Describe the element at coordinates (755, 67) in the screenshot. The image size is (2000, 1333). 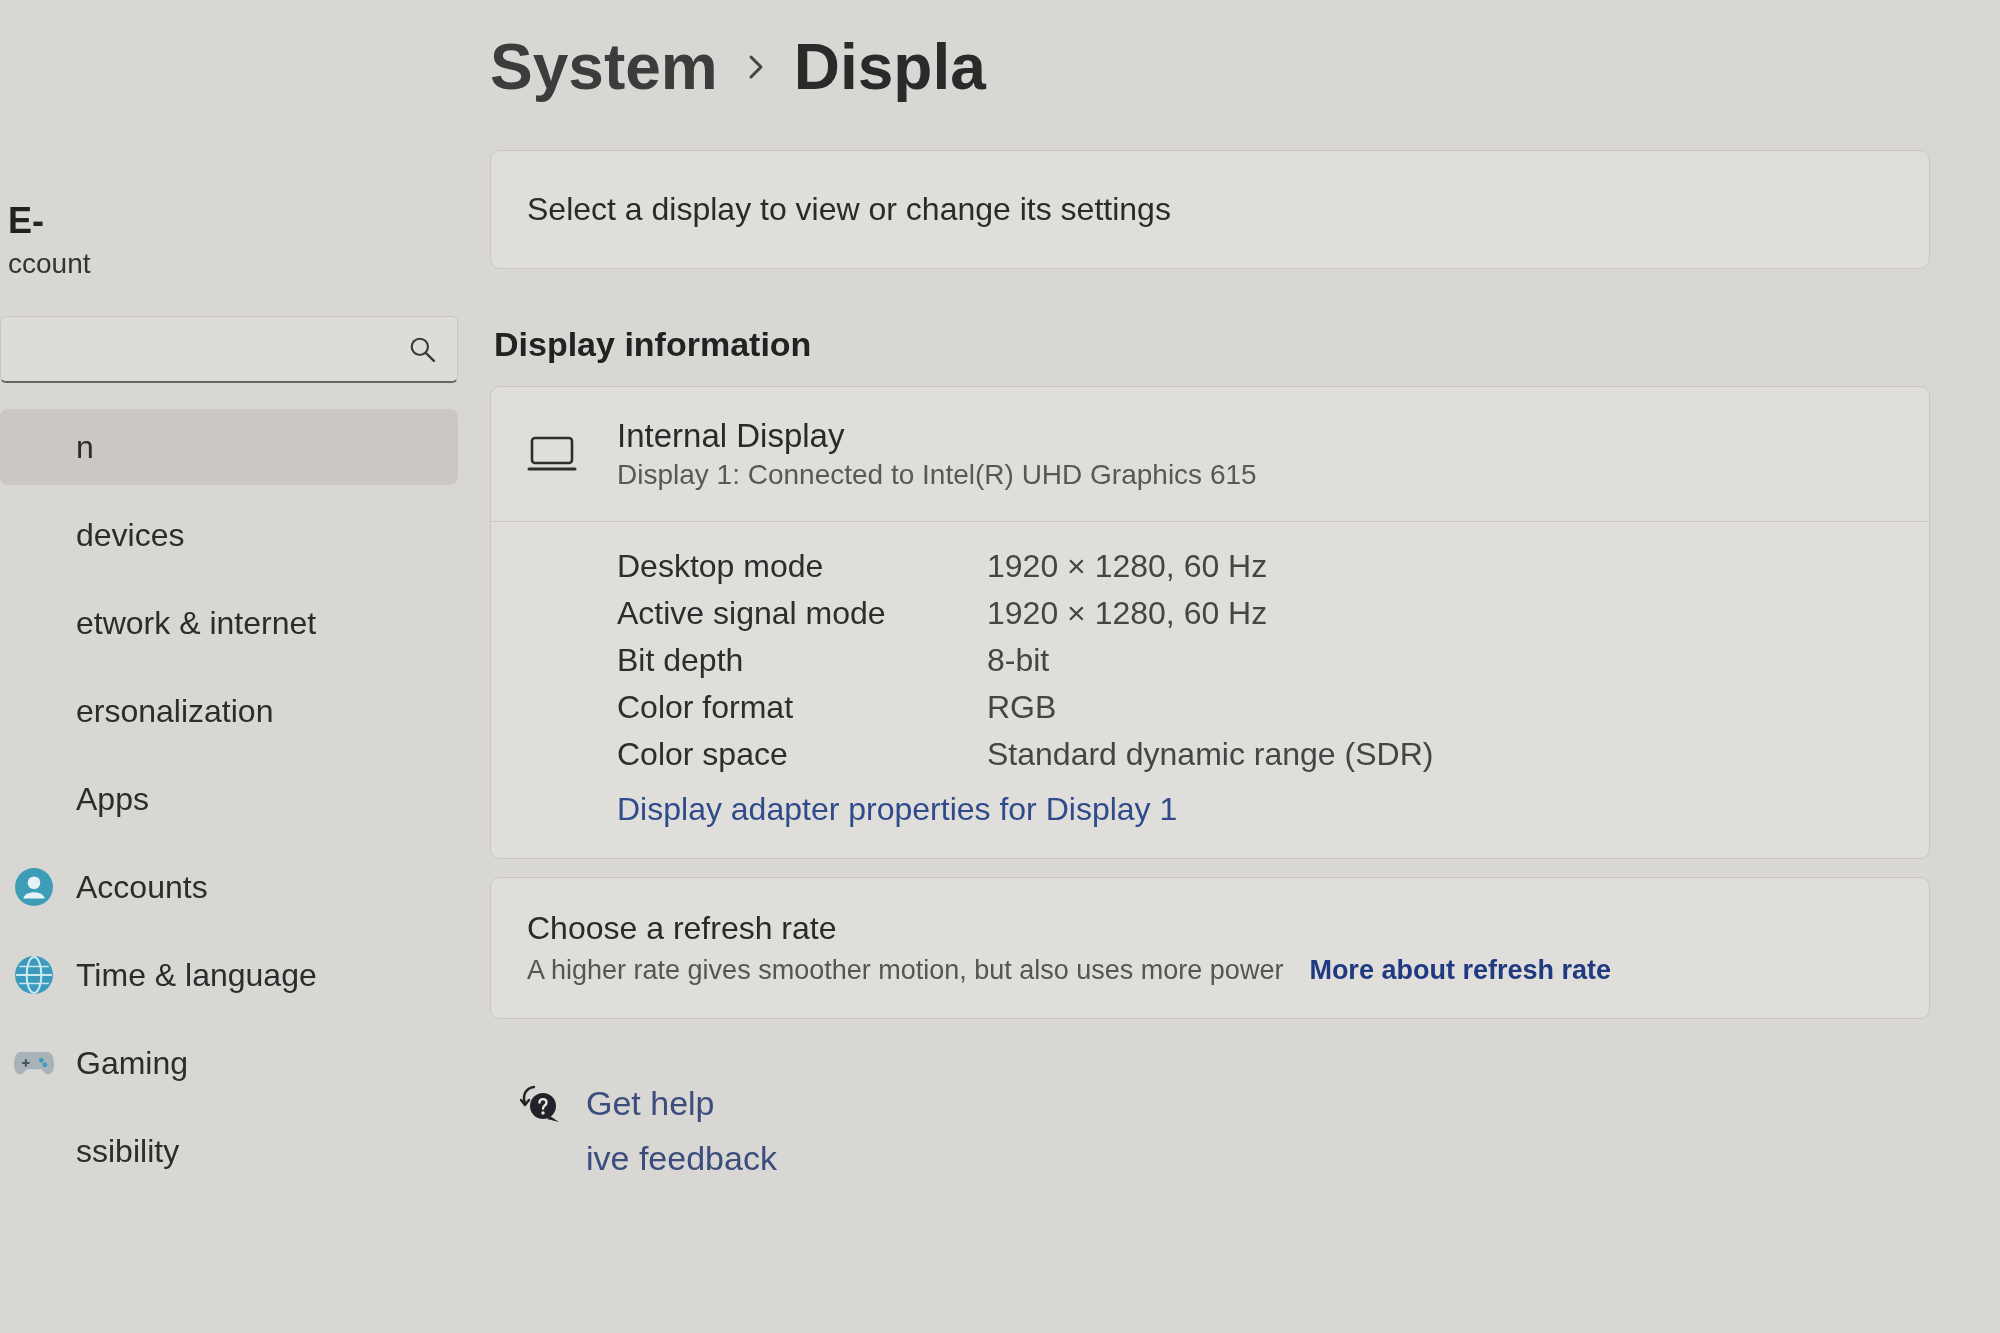
I see `chevron-icon` at that location.